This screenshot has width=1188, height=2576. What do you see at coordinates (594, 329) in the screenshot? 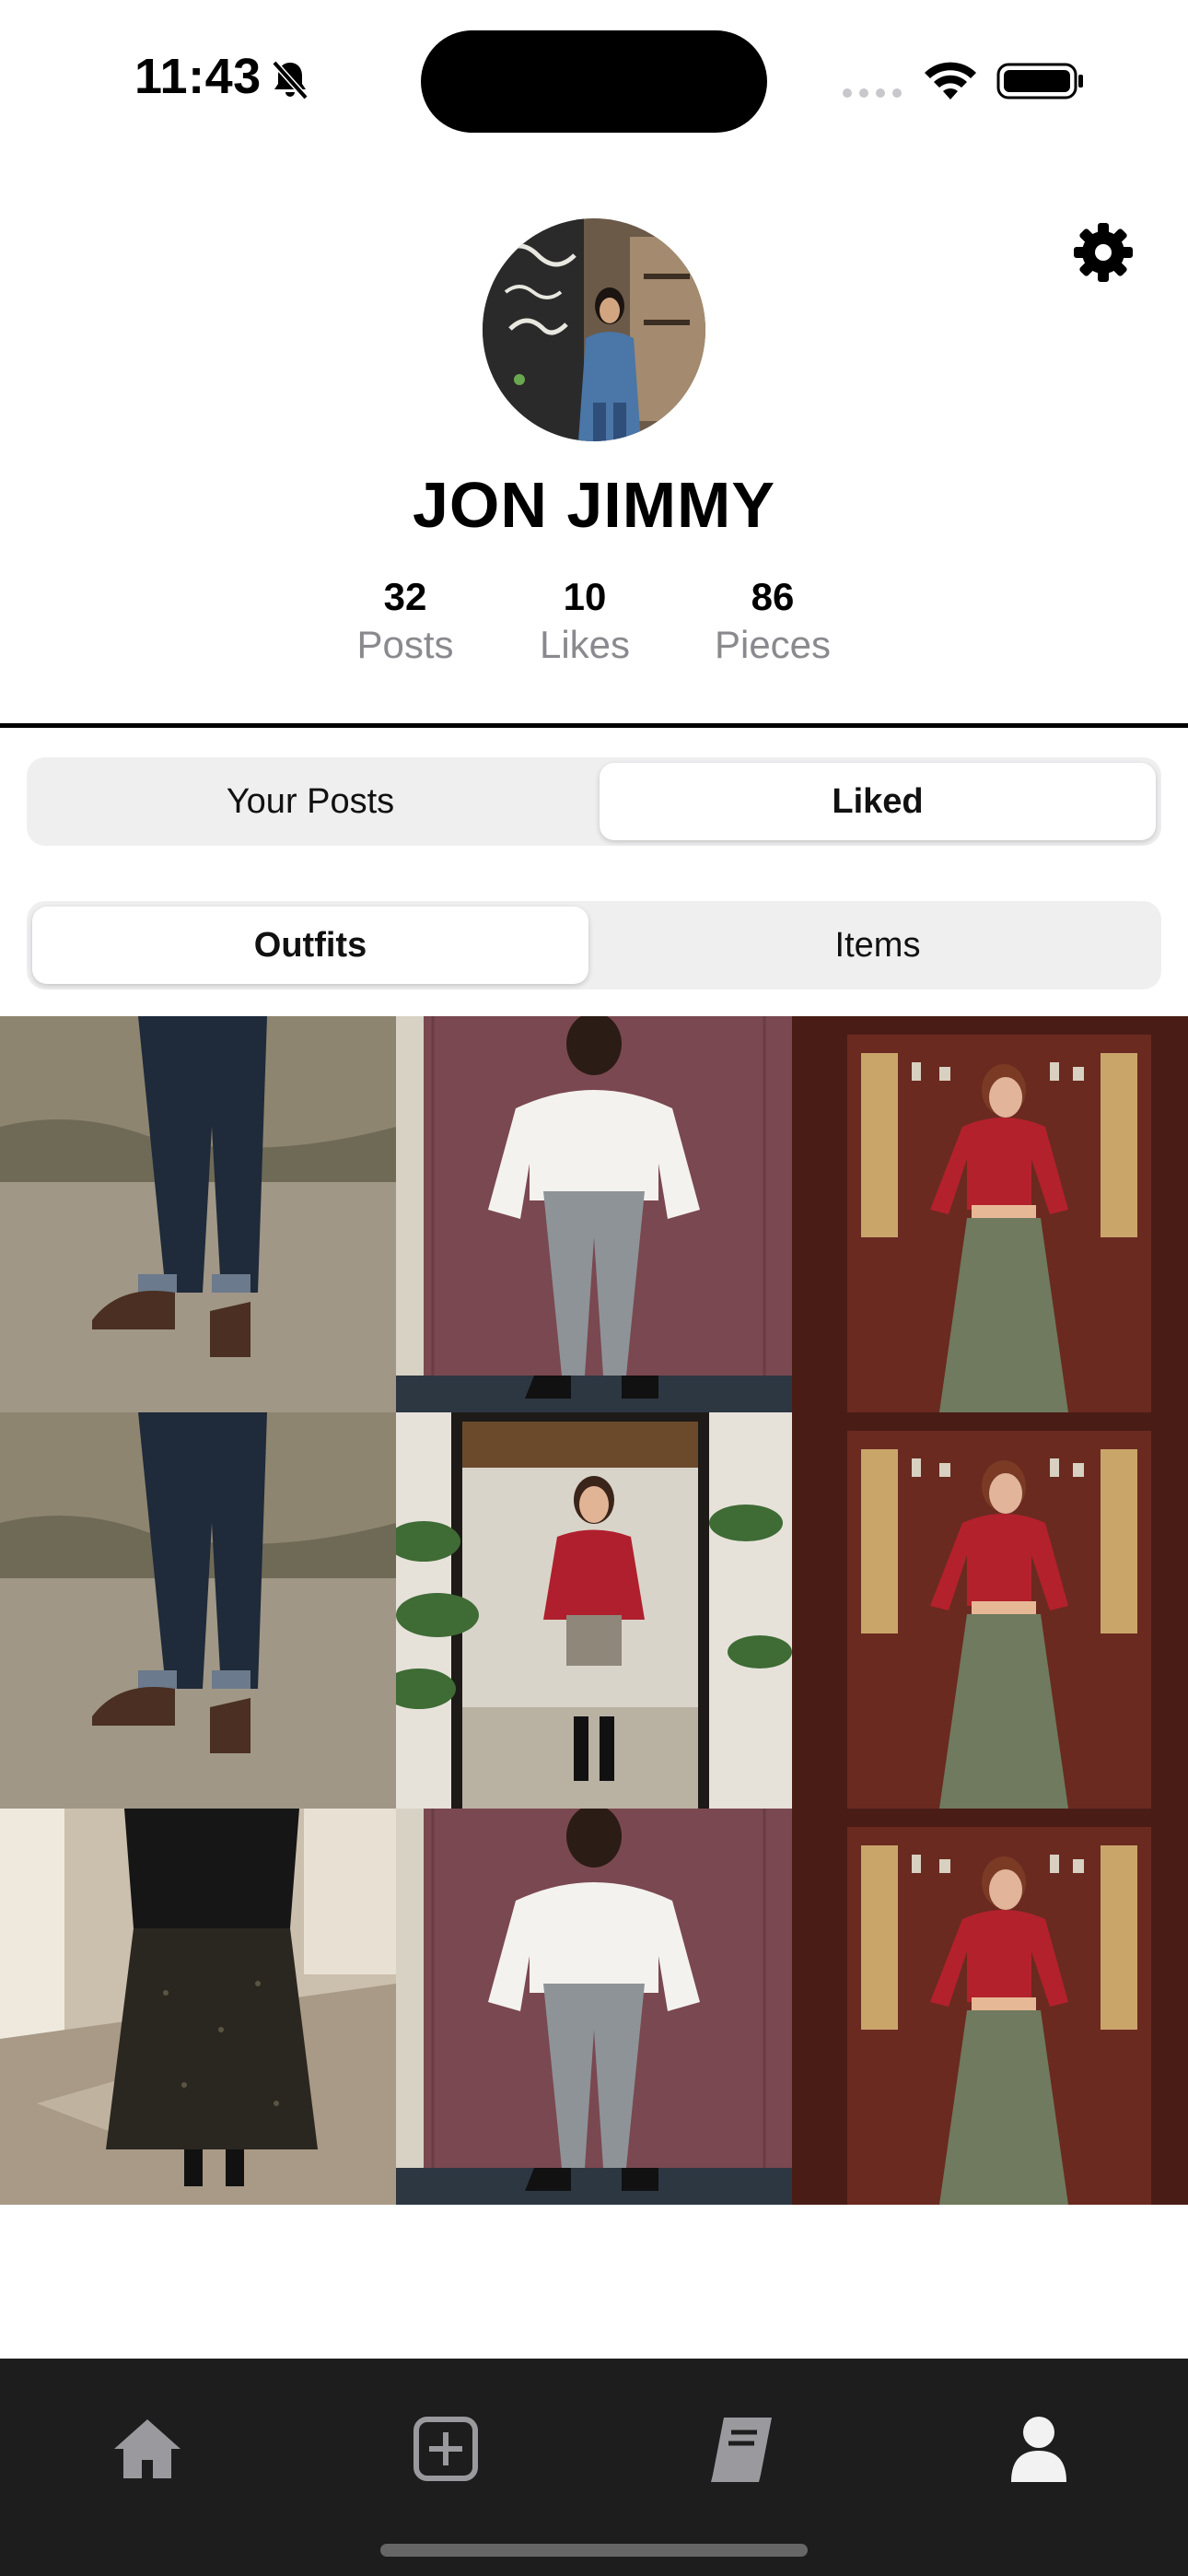
I see `avatar` at bounding box center [594, 329].